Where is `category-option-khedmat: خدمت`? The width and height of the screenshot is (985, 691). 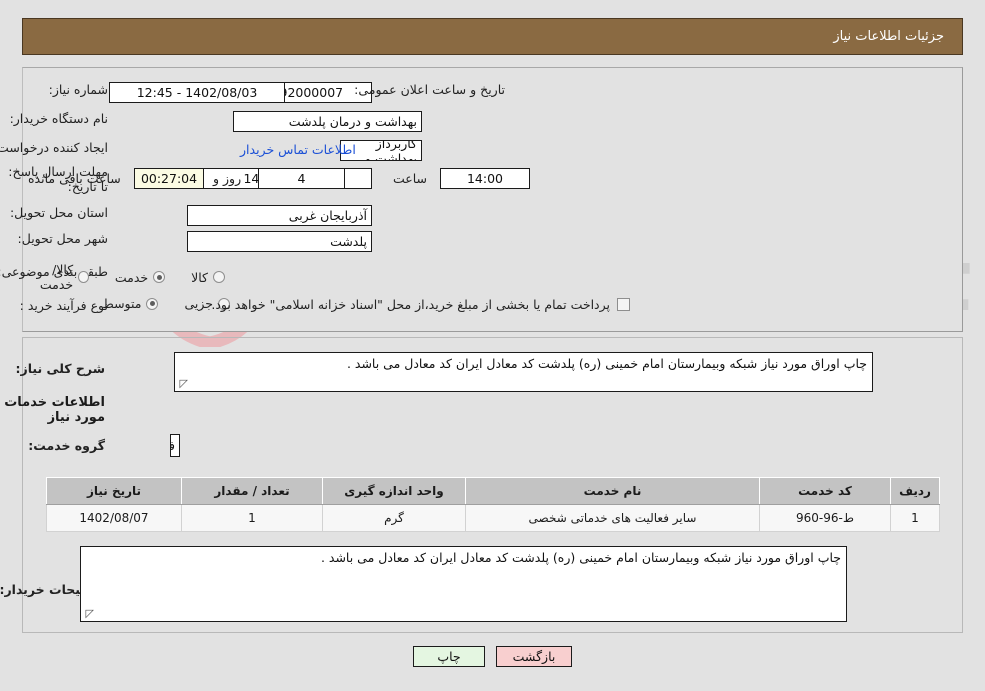
category-option-khedmat: خدمت is located at coordinates (140, 277).